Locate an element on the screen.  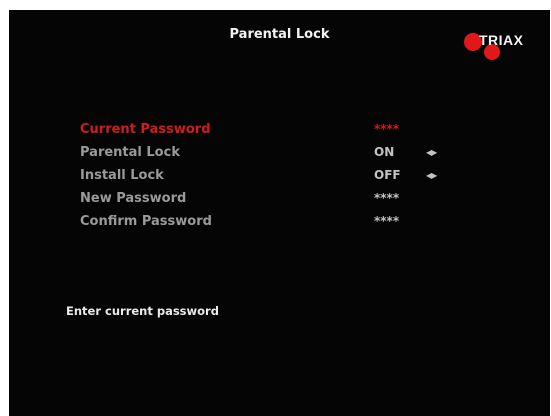
current-password-field: **** is located at coordinates (386, 129).